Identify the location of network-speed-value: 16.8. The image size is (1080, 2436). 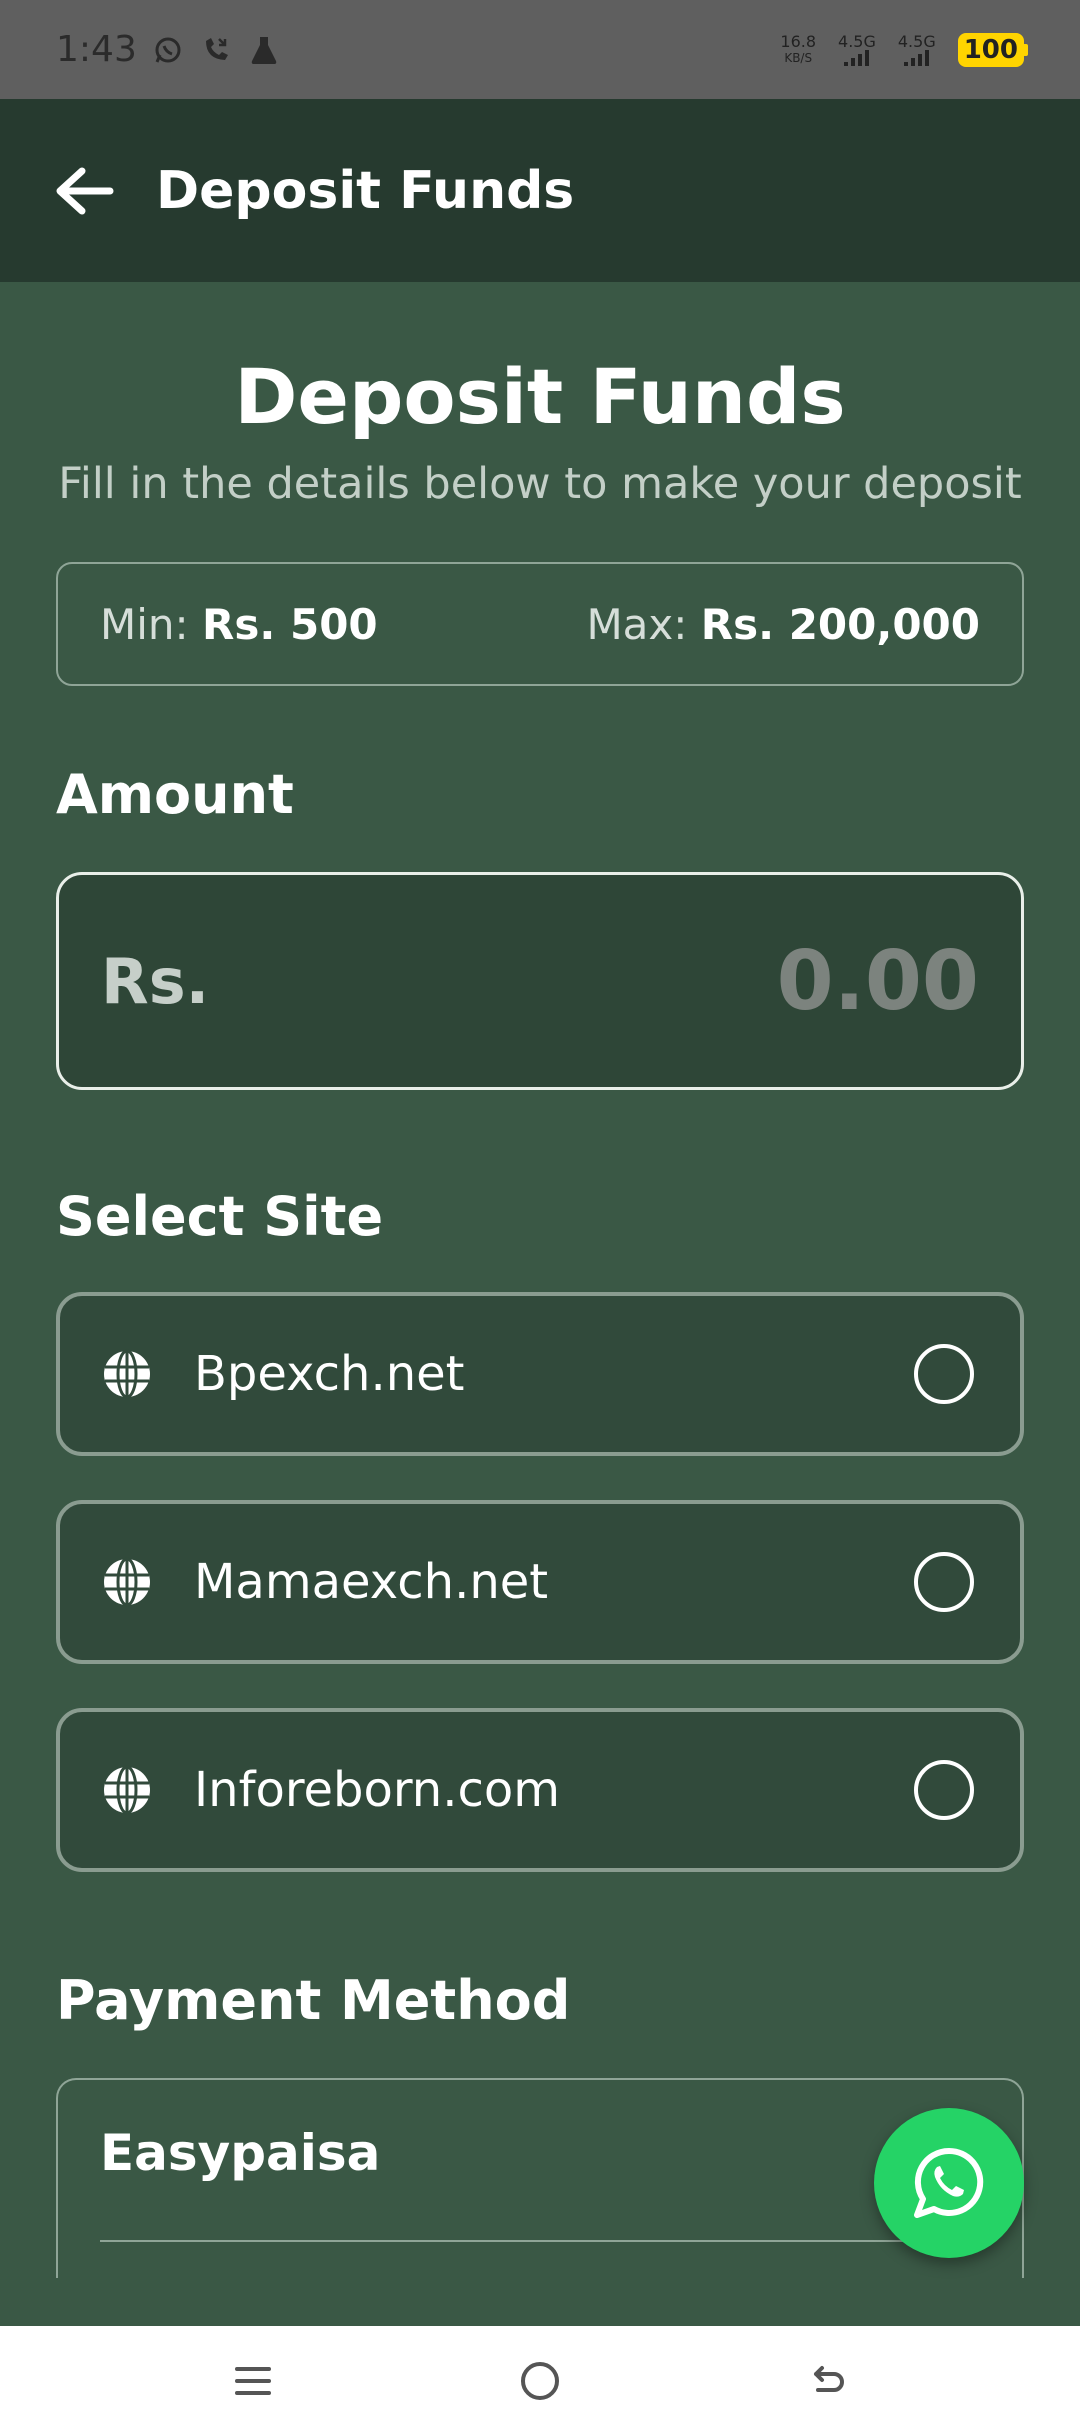
(798, 41).